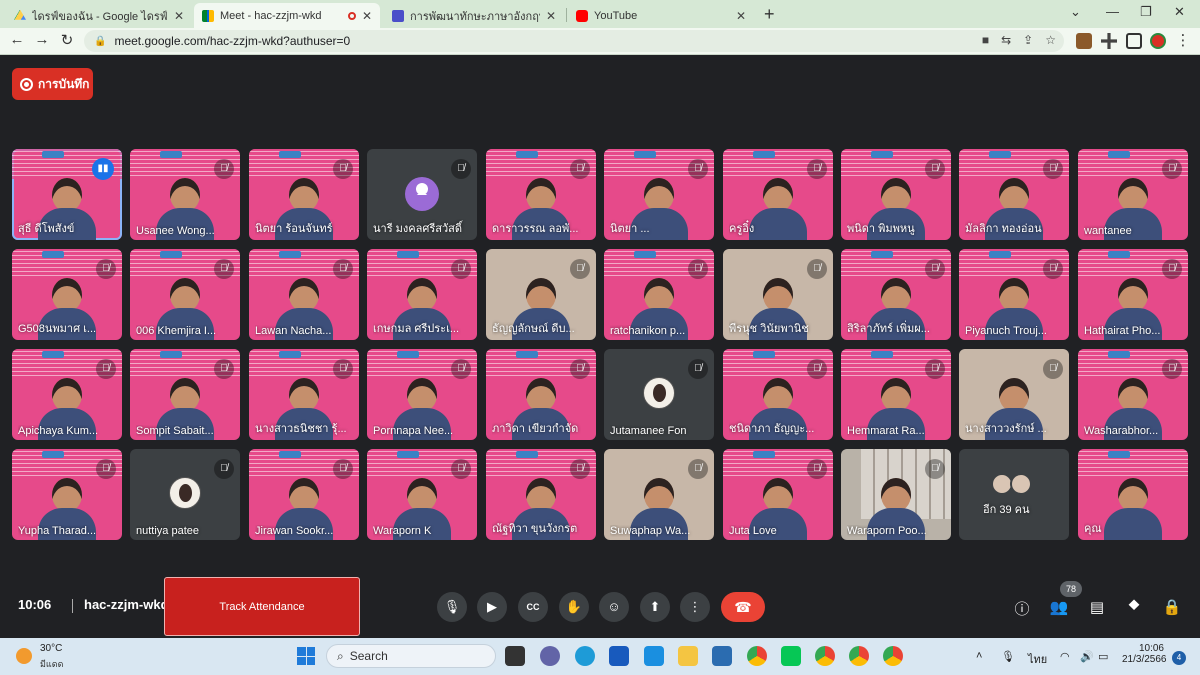 This screenshot has height=675, width=1200. I want to click on more-options-icon: ⋮, so click(695, 607).